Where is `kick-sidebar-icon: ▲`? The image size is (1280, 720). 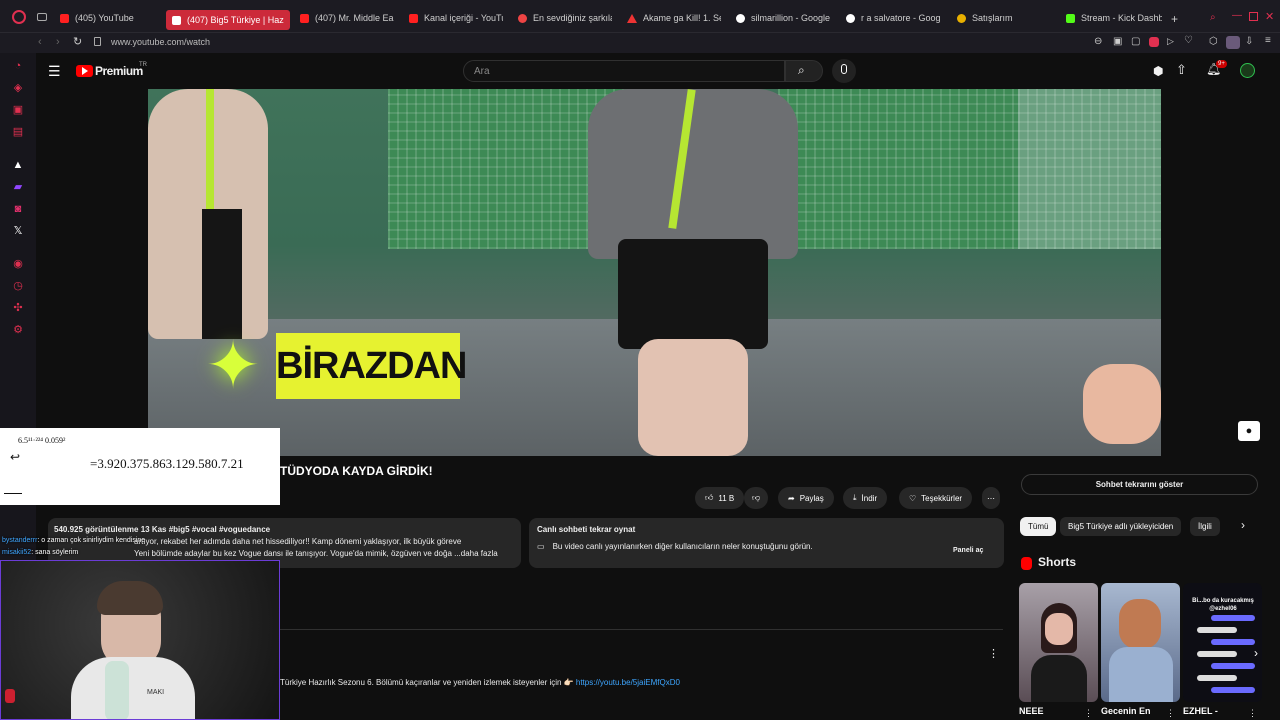
kick-sidebar-icon: ▲ is located at coordinates (18, 165).